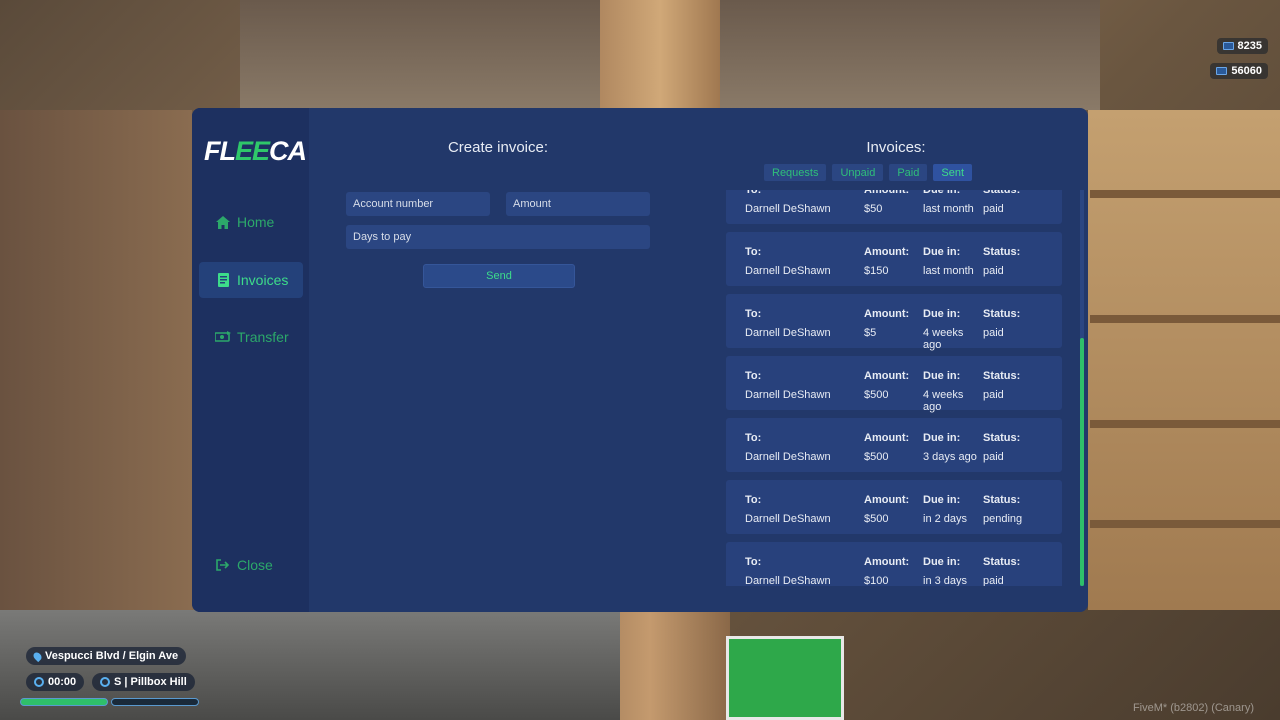 This screenshot has width=1280, height=720. I want to click on sidebar-item-home: Home, so click(251, 222).